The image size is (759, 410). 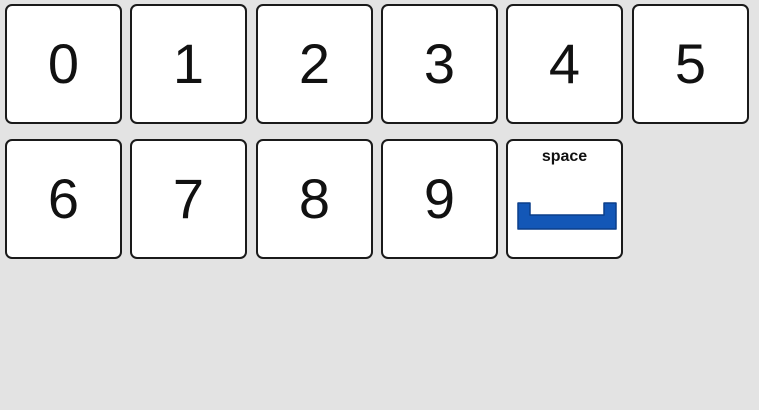 What do you see at coordinates (564, 156) in the screenshot?
I see `space-key-label: space` at bounding box center [564, 156].